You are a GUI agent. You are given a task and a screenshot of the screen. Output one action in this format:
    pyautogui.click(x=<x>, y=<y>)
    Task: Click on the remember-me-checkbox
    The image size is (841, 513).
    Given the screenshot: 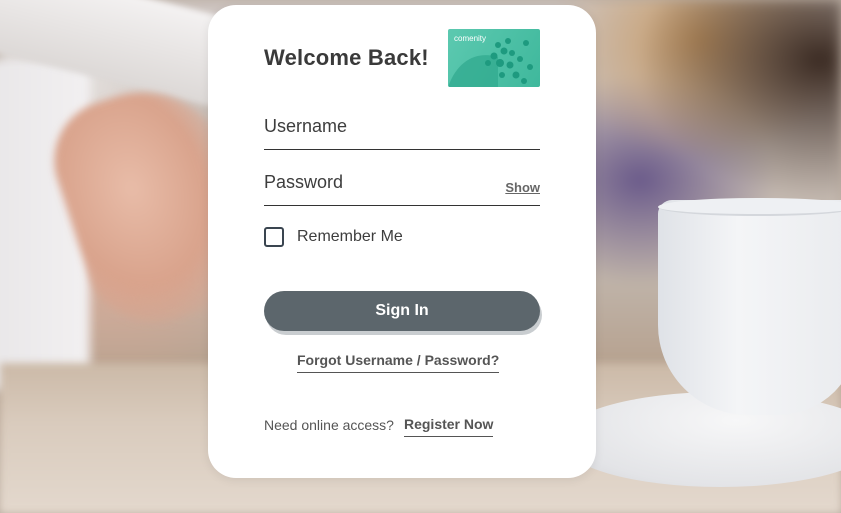 What is the action you would take?
    pyautogui.click(x=274, y=237)
    